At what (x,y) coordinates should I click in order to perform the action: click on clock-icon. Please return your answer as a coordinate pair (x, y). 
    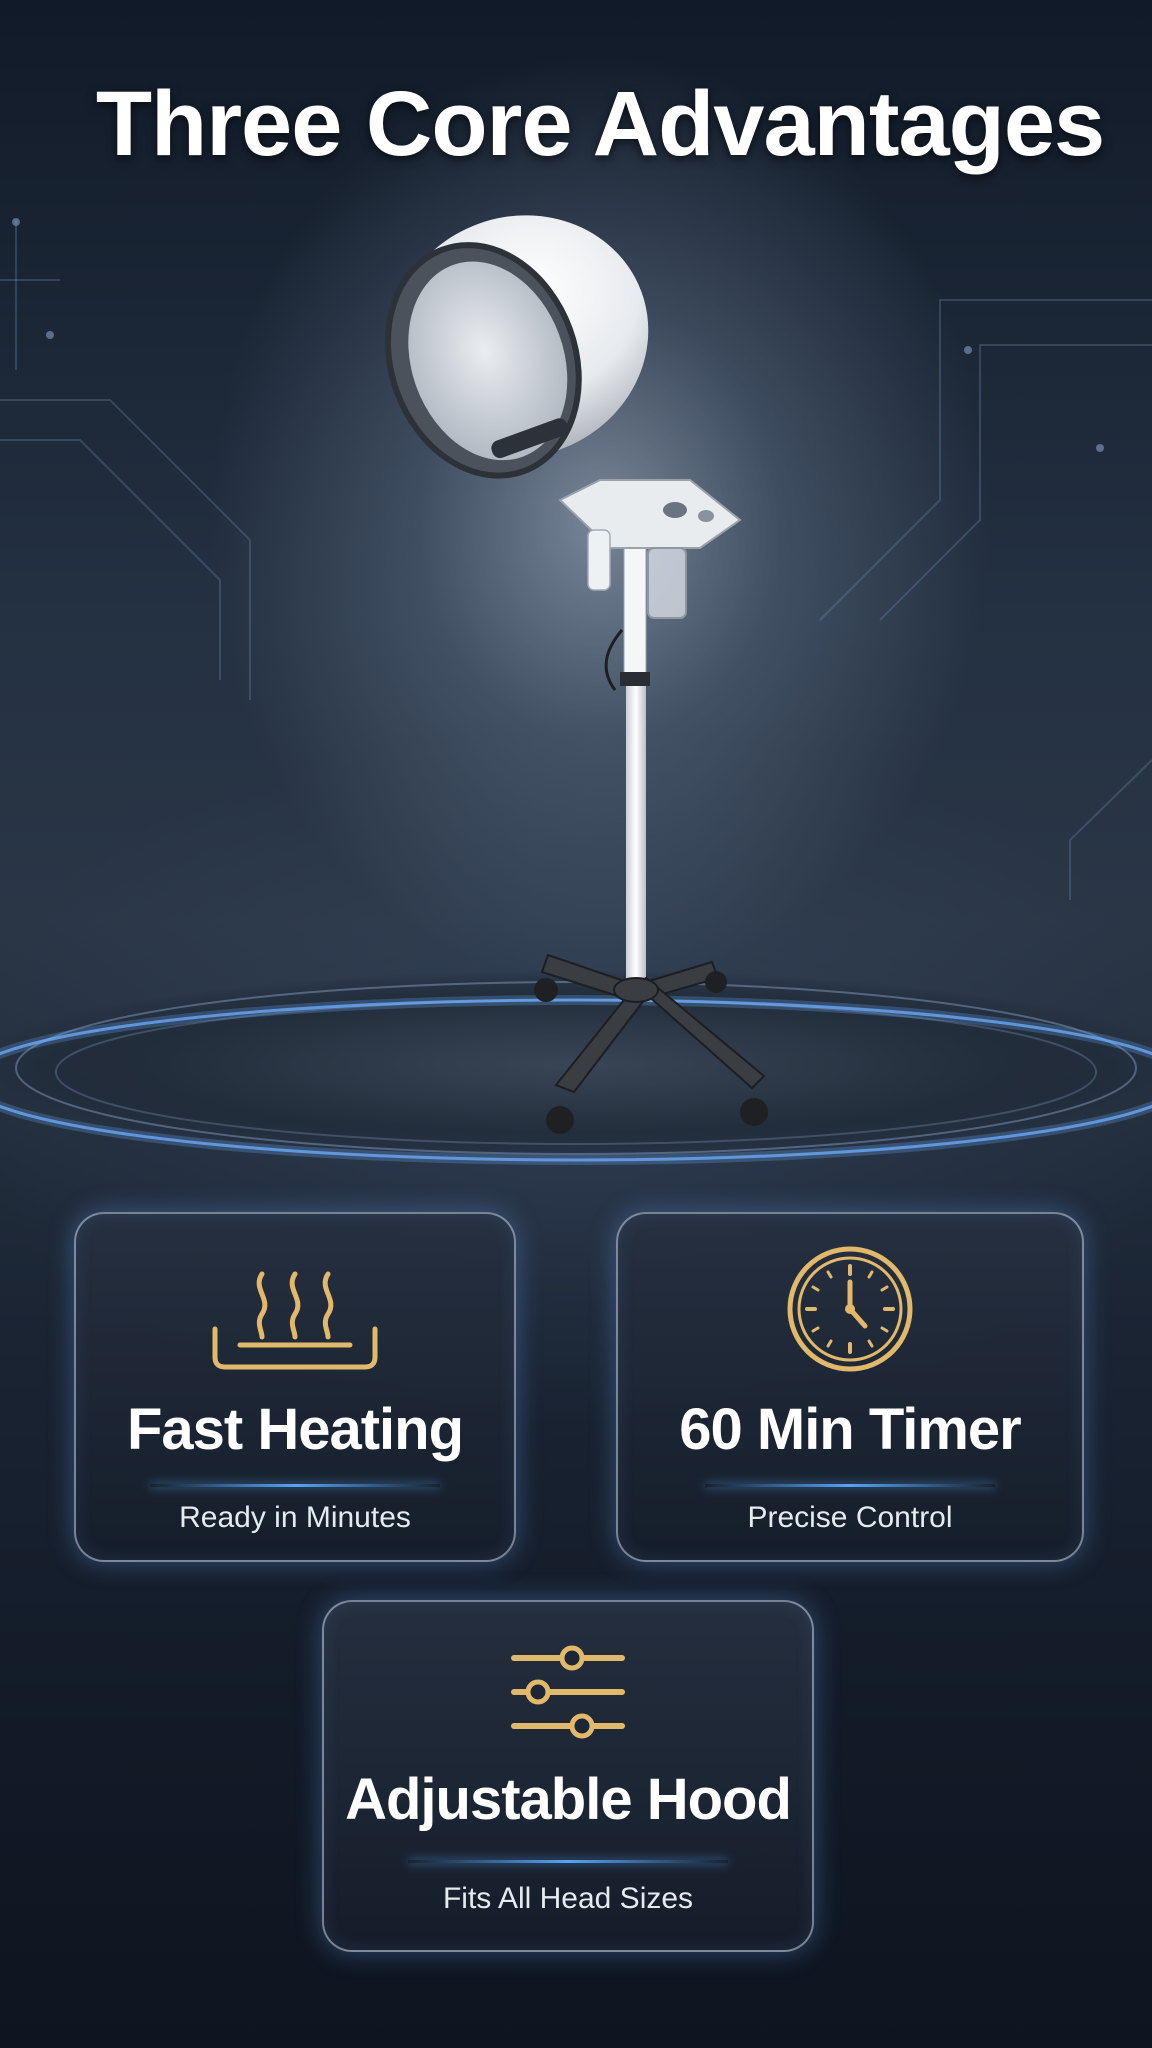
    Looking at the image, I should click on (850, 1311).